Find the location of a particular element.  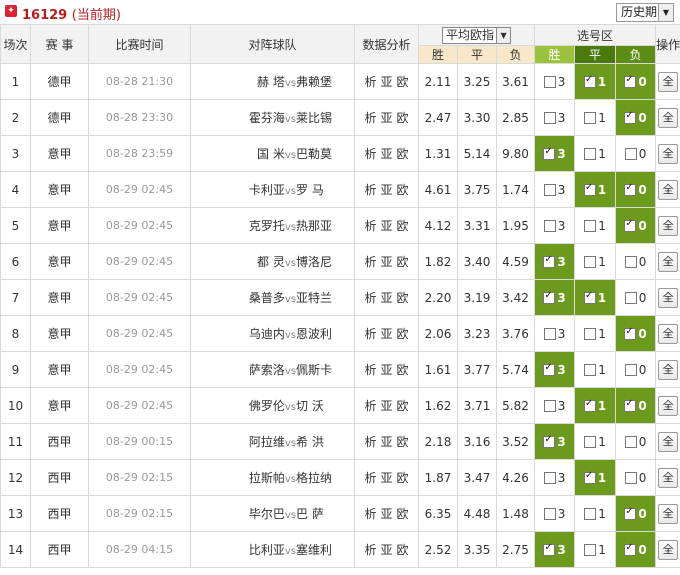

away-team: 博洛尼 is located at coordinates (323, 261).